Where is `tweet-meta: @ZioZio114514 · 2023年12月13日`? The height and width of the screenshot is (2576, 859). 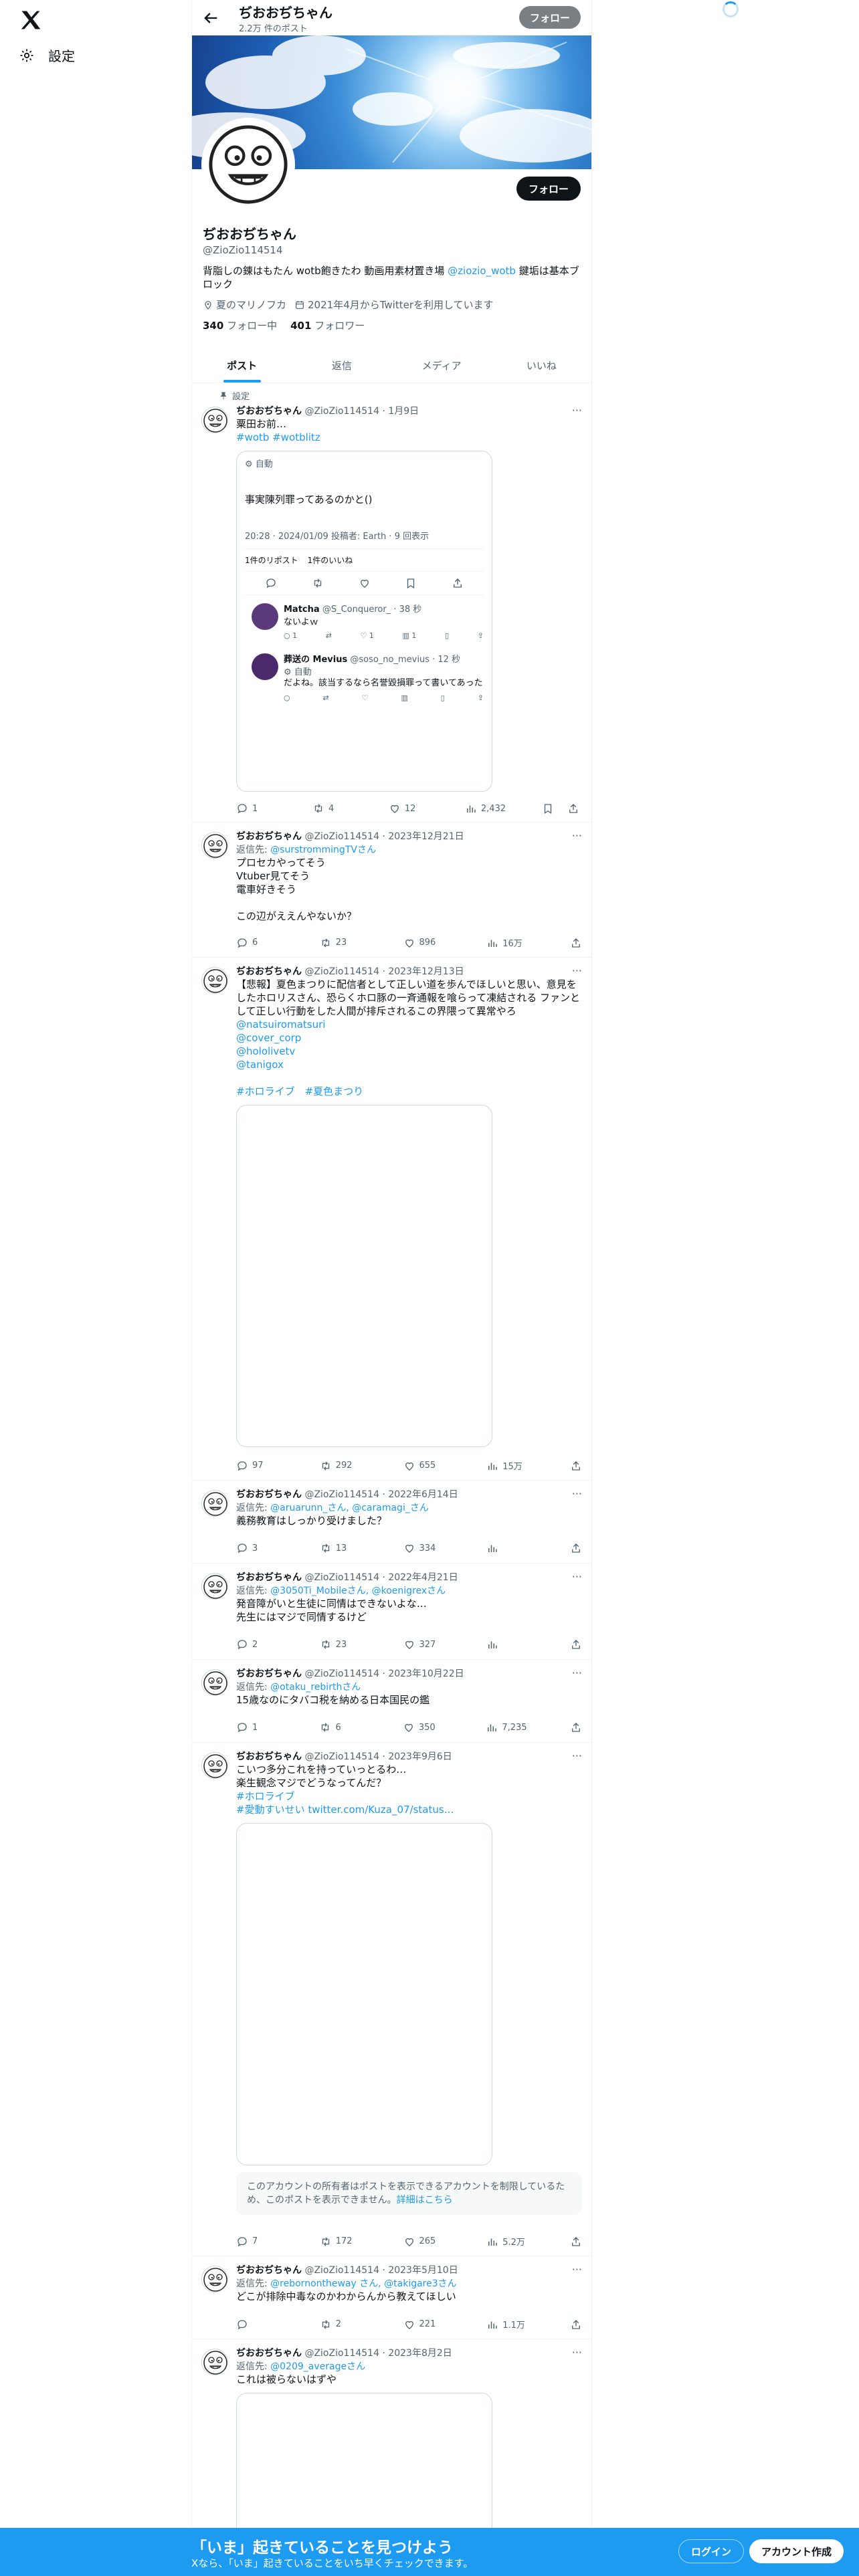
tweet-meta: @ZioZio114514 · 2023年12月13日 is located at coordinates (384, 971).